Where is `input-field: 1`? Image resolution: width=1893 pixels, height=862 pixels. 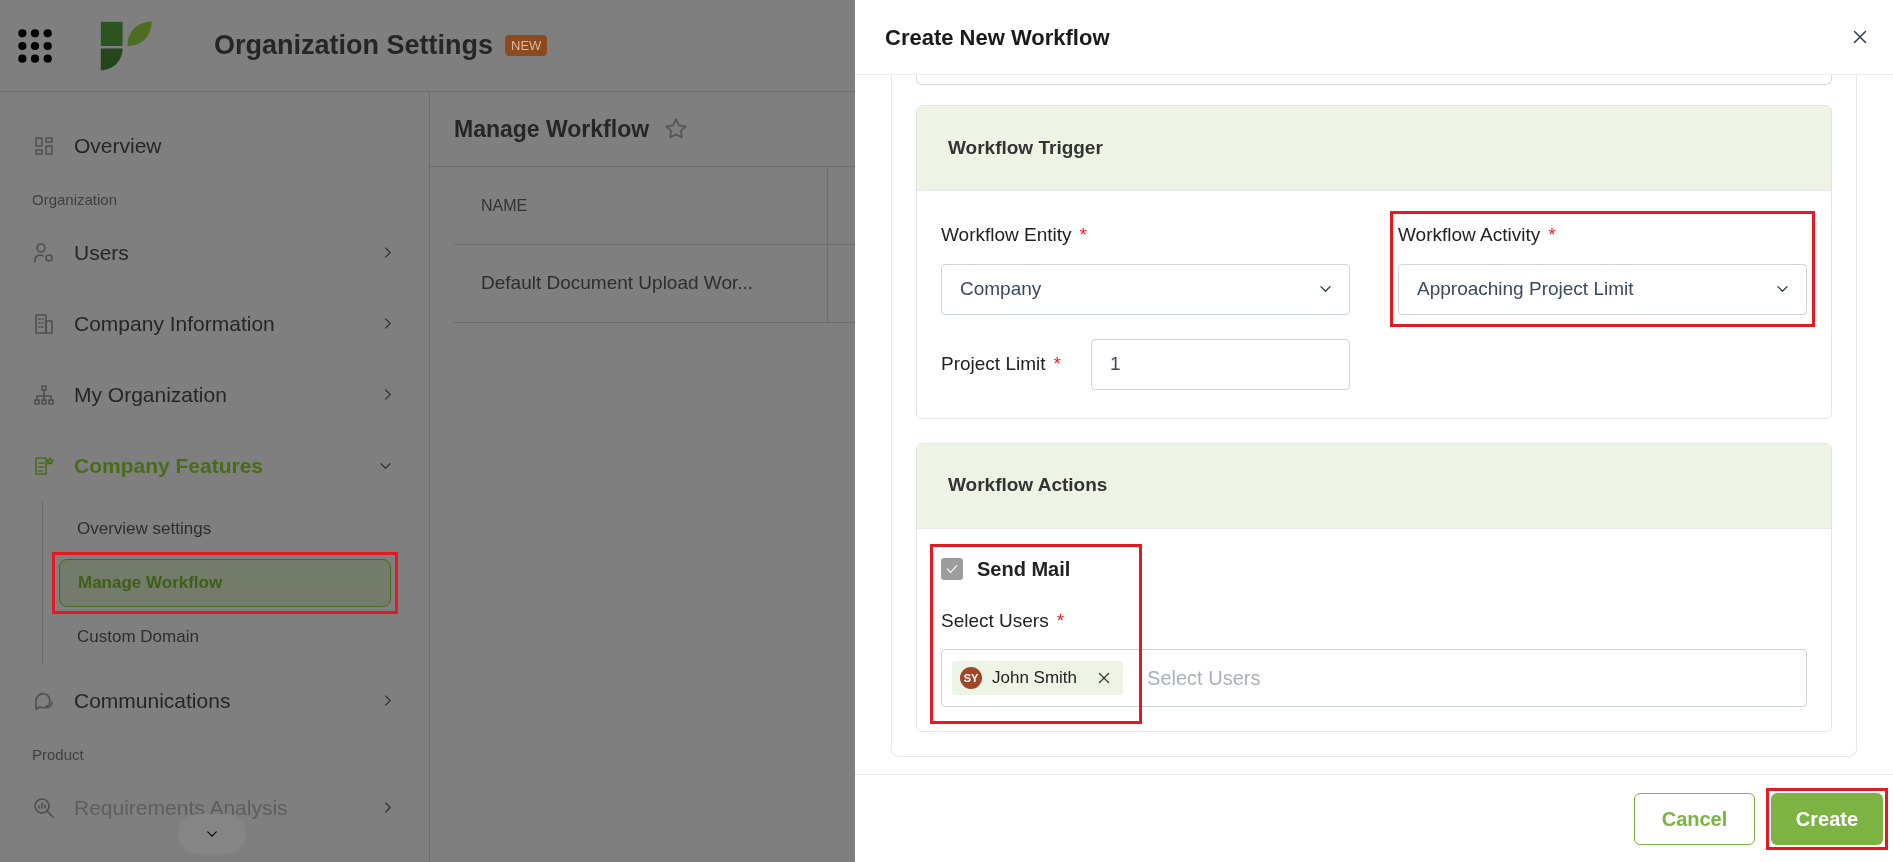 input-field: 1 is located at coordinates (1220, 364).